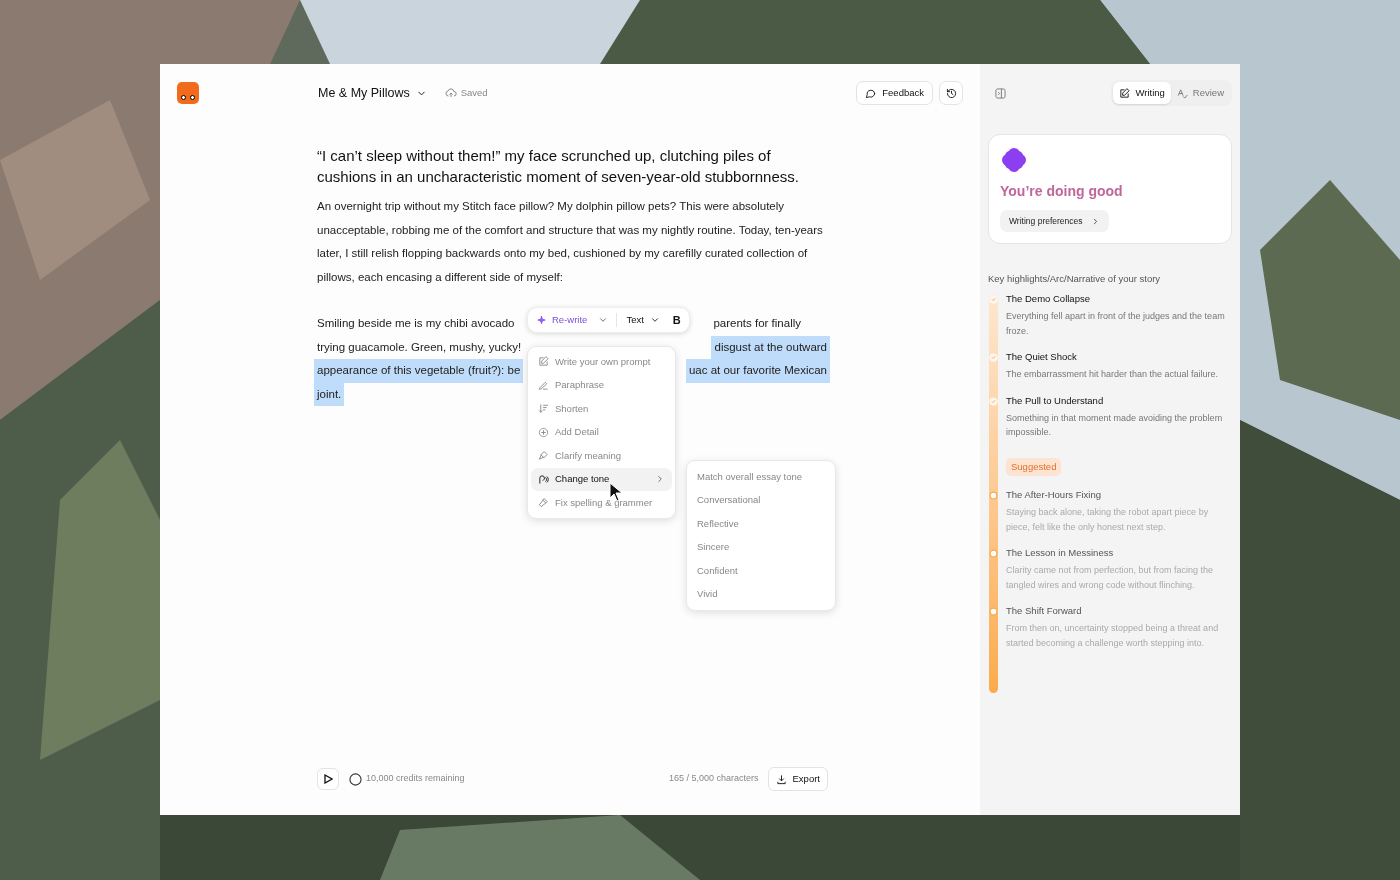 The image size is (1400, 880). What do you see at coordinates (1054, 495) in the screenshot?
I see `milestone-title: The After-Hours Fixing` at bounding box center [1054, 495].